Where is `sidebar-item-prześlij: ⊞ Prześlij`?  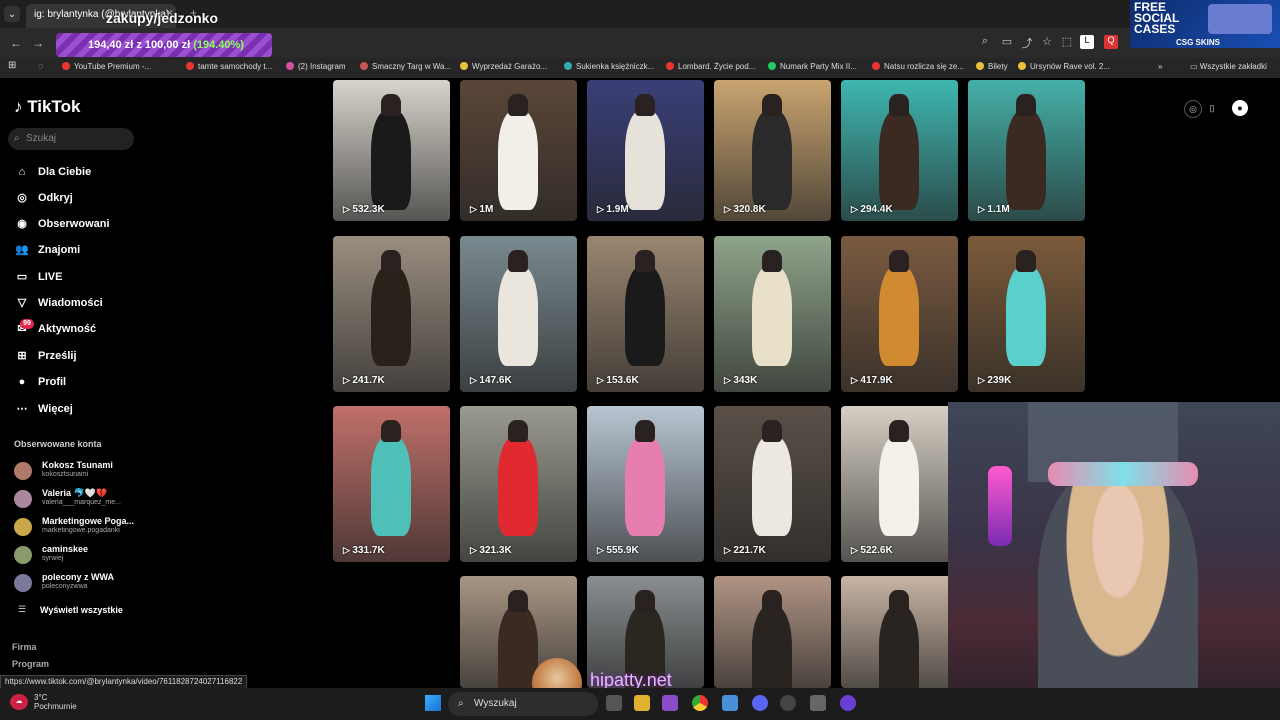
sidebar-item-prześlij: ⊞ Prześlij is located at coordinates (45, 356).